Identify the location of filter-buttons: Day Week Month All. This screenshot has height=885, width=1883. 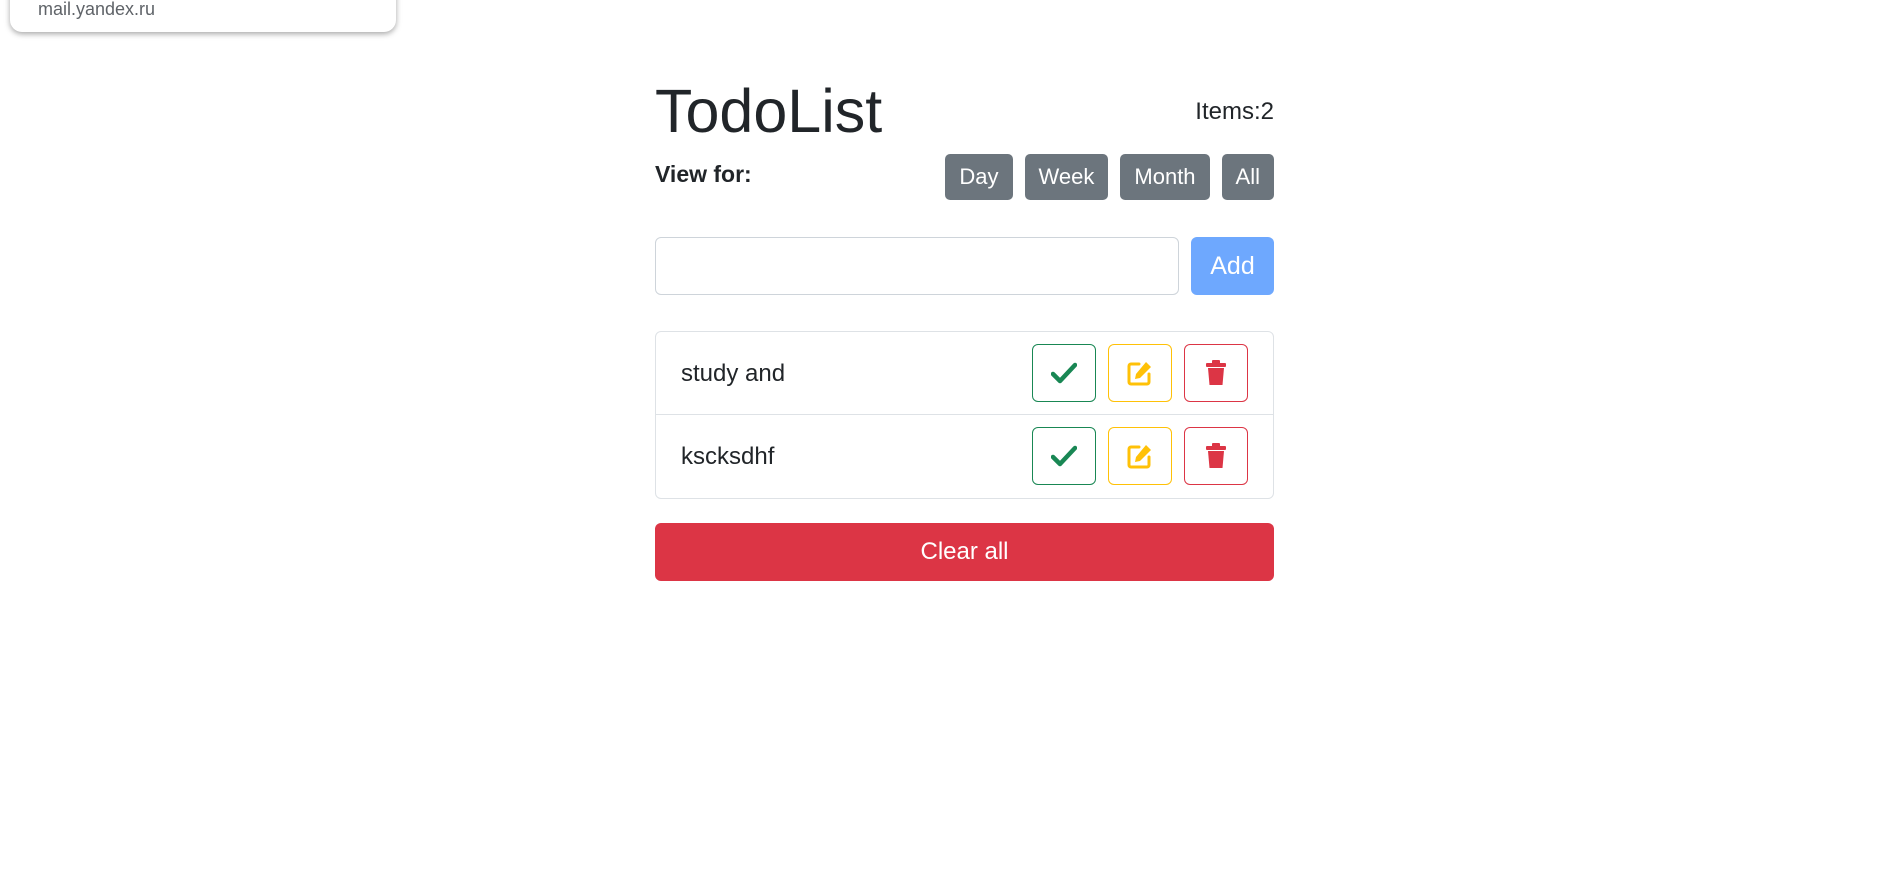
(1109, 177).